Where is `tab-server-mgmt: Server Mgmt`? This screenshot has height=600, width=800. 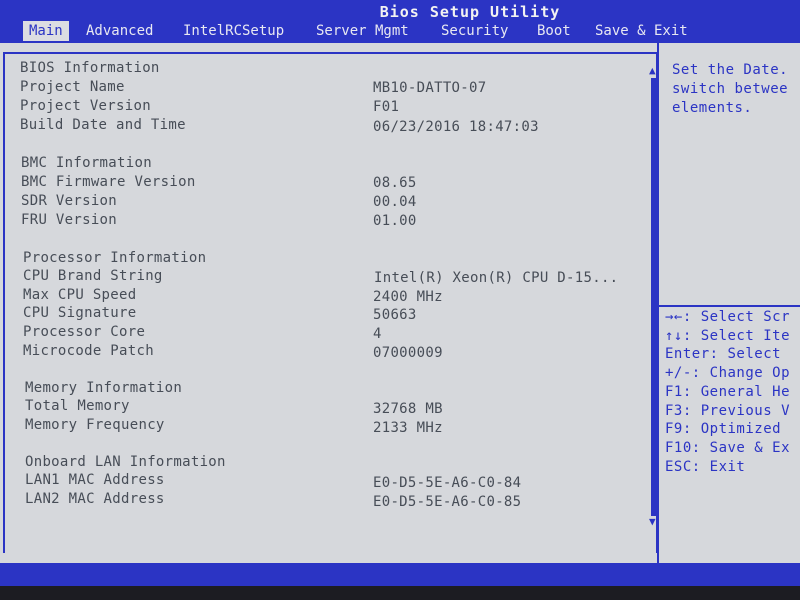
tab-server-mgmt: Server Mgmt is located at coordinates (362, 31).